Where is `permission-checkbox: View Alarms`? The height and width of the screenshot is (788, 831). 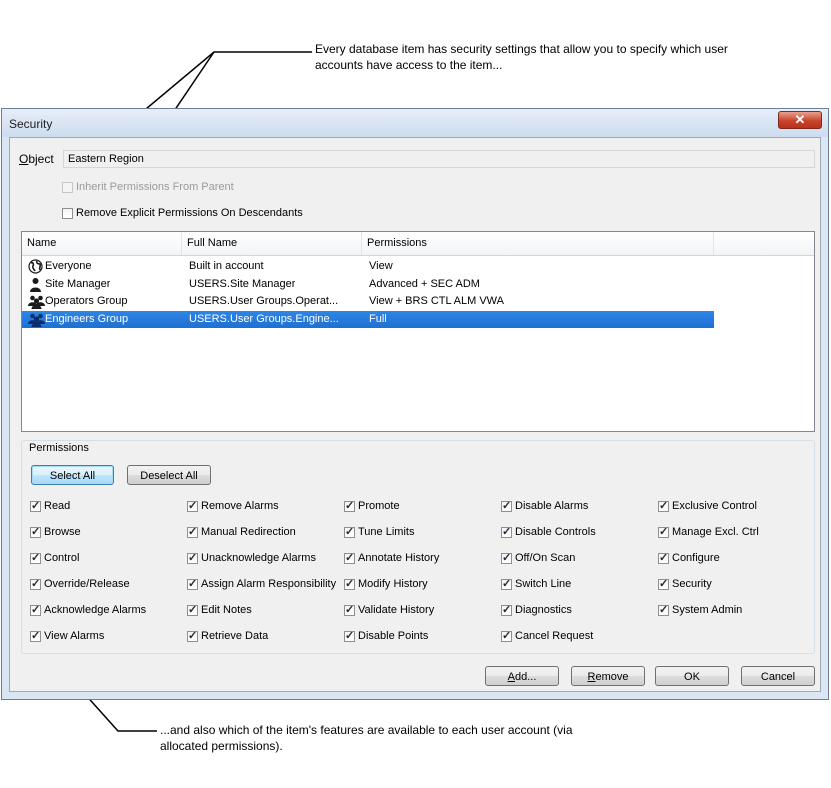
permission-checkbox: View Alarms is located at coordinates (67, 635).